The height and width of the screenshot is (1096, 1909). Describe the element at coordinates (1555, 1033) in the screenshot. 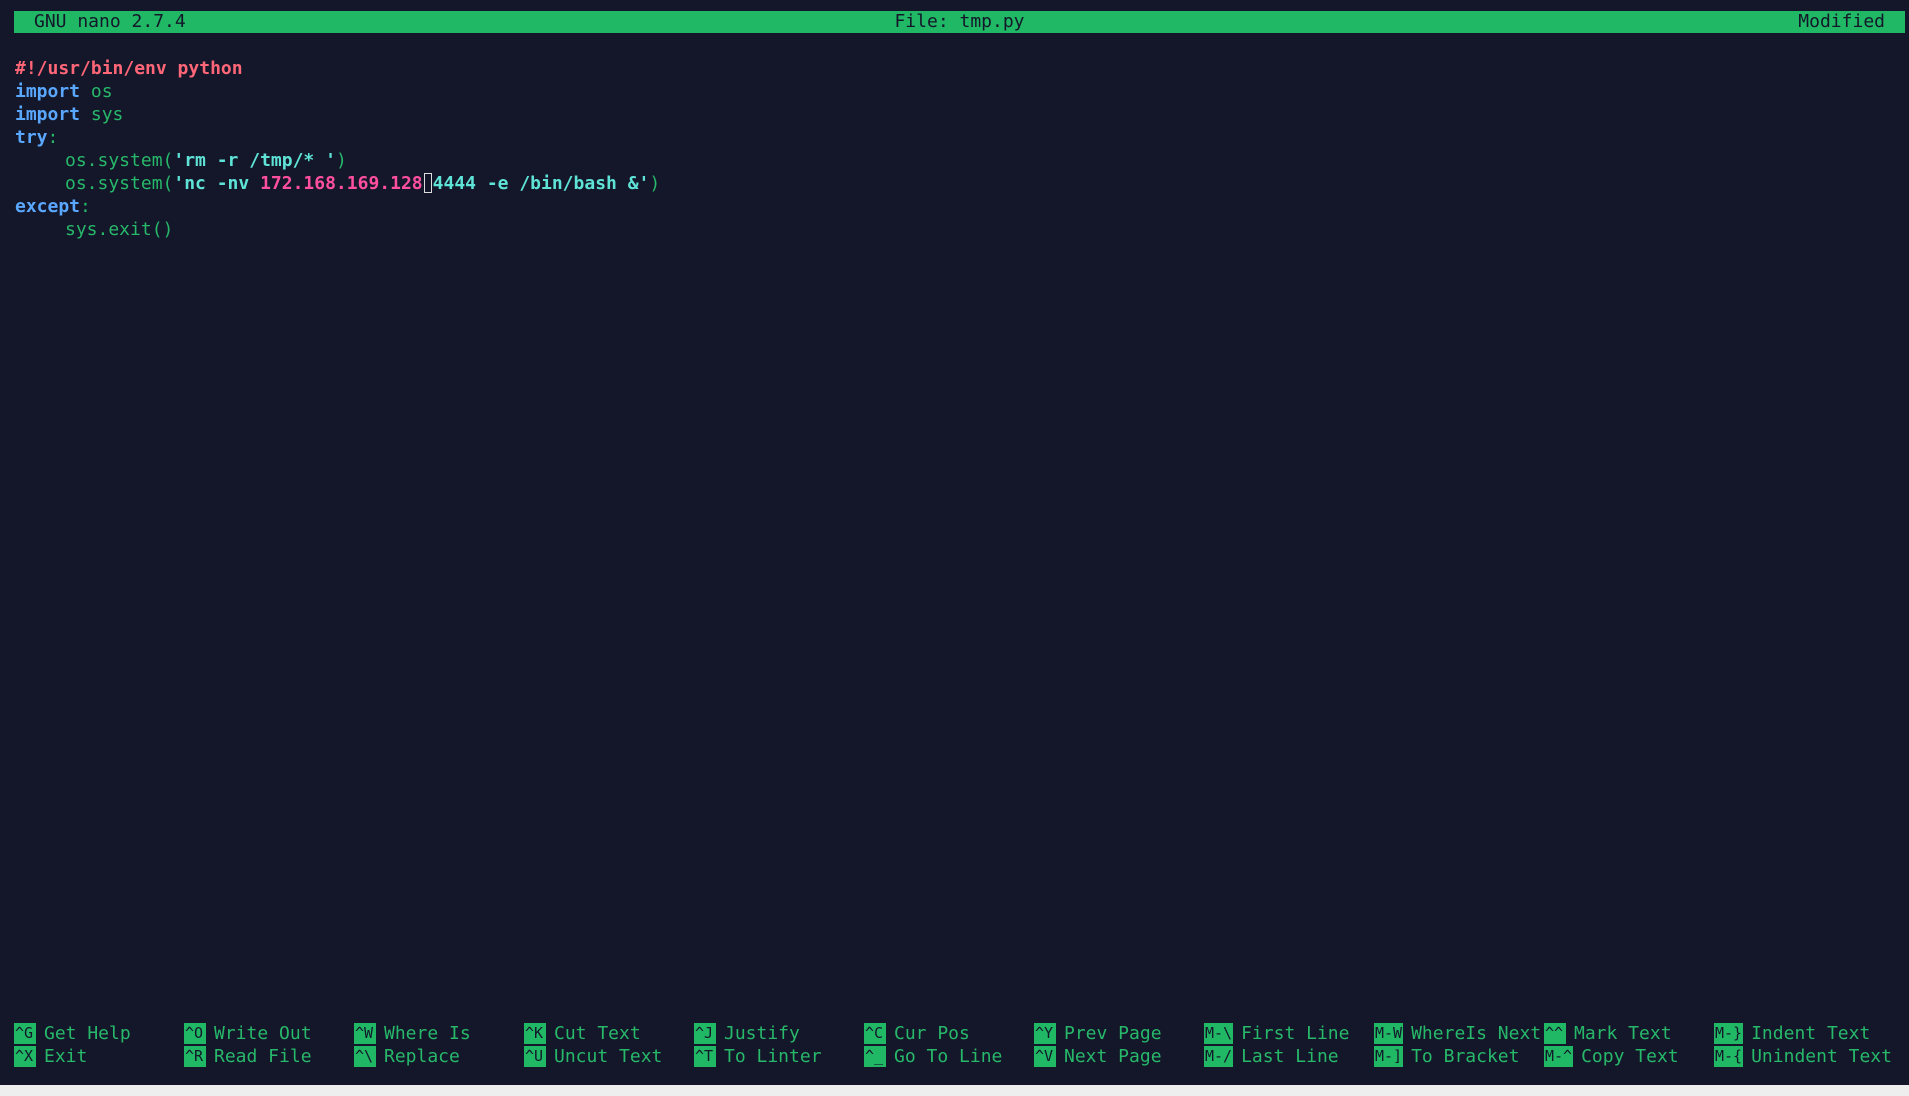

I see `shortcut-key: ^^` at that location.